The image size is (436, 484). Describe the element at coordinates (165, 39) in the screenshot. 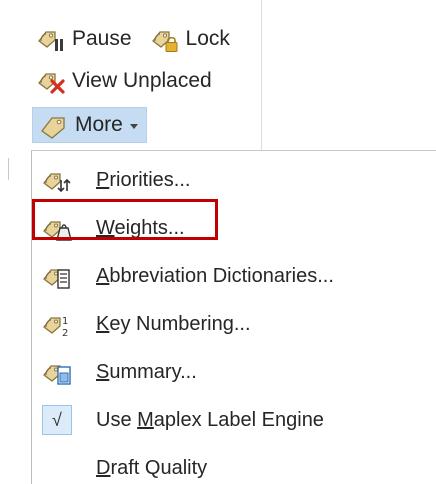

I see `lock-icon` at that location.